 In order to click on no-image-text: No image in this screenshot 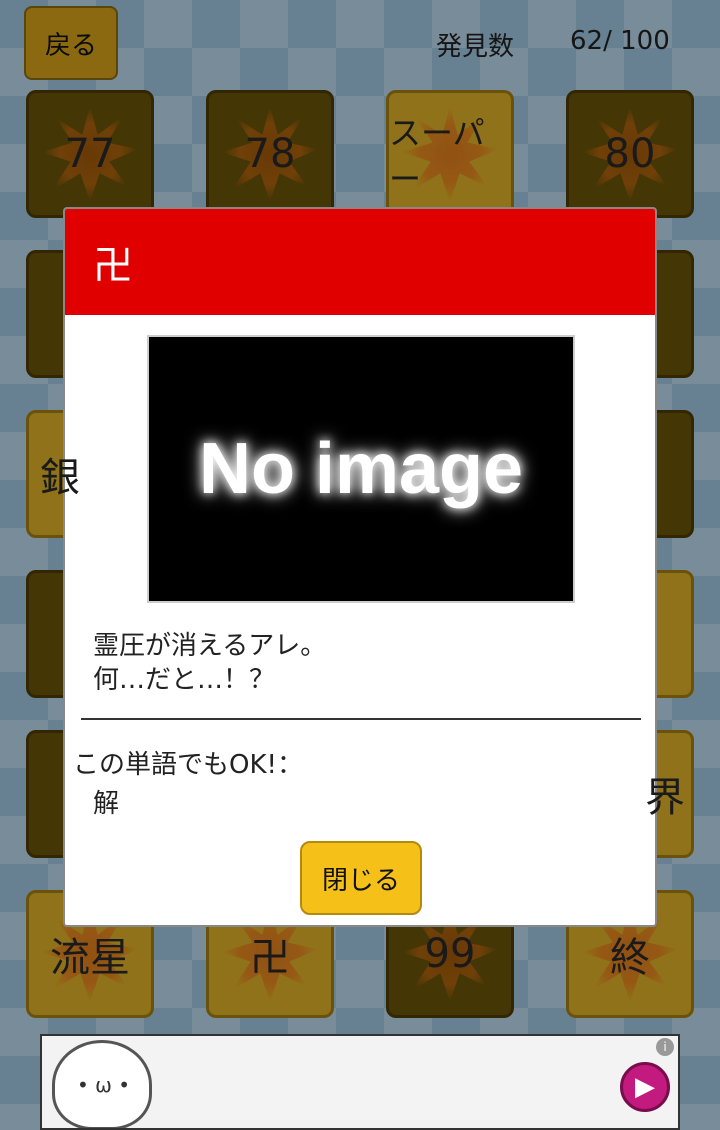, I will do `click(361, 469)`.